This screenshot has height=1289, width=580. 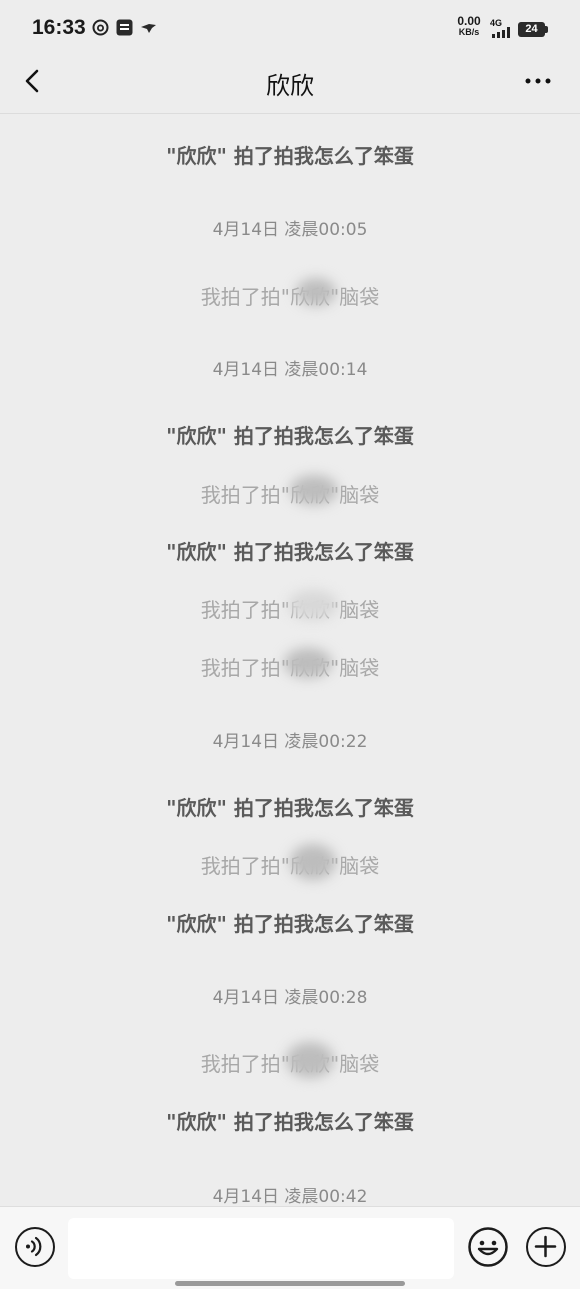 I want to click on voice-icon, so click(x=35, y=1247).